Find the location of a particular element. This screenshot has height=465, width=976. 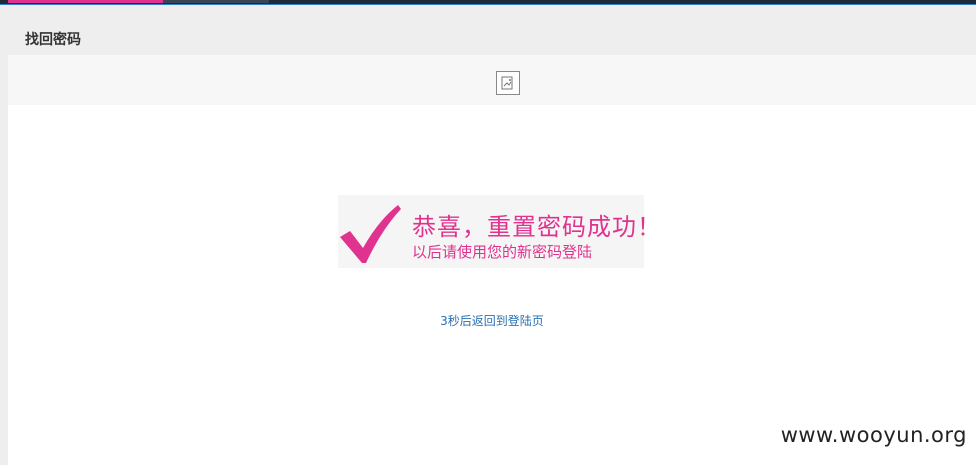

success-banner: 恭喜，重置密码成功！ 以后请使用您的新密码登陆 is located at coordinates (499, 231).